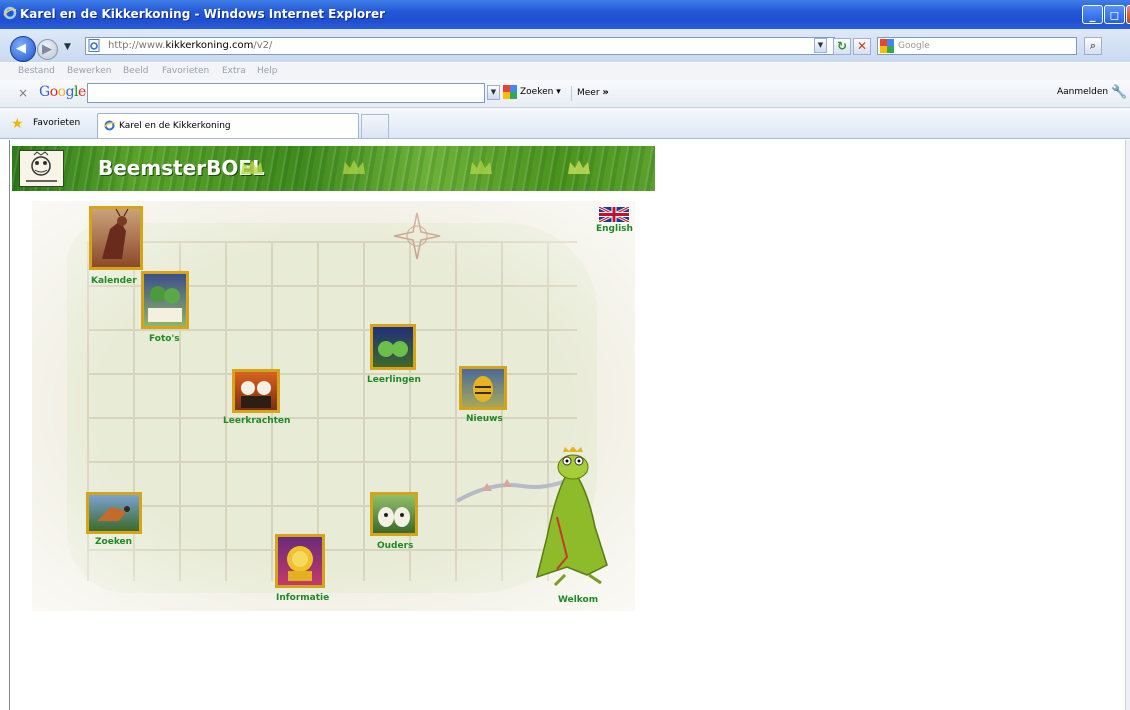 The width and height of the screenshot is (1130, 710). I want to click on back-arrow-icon: ◀, so click(21, 48).